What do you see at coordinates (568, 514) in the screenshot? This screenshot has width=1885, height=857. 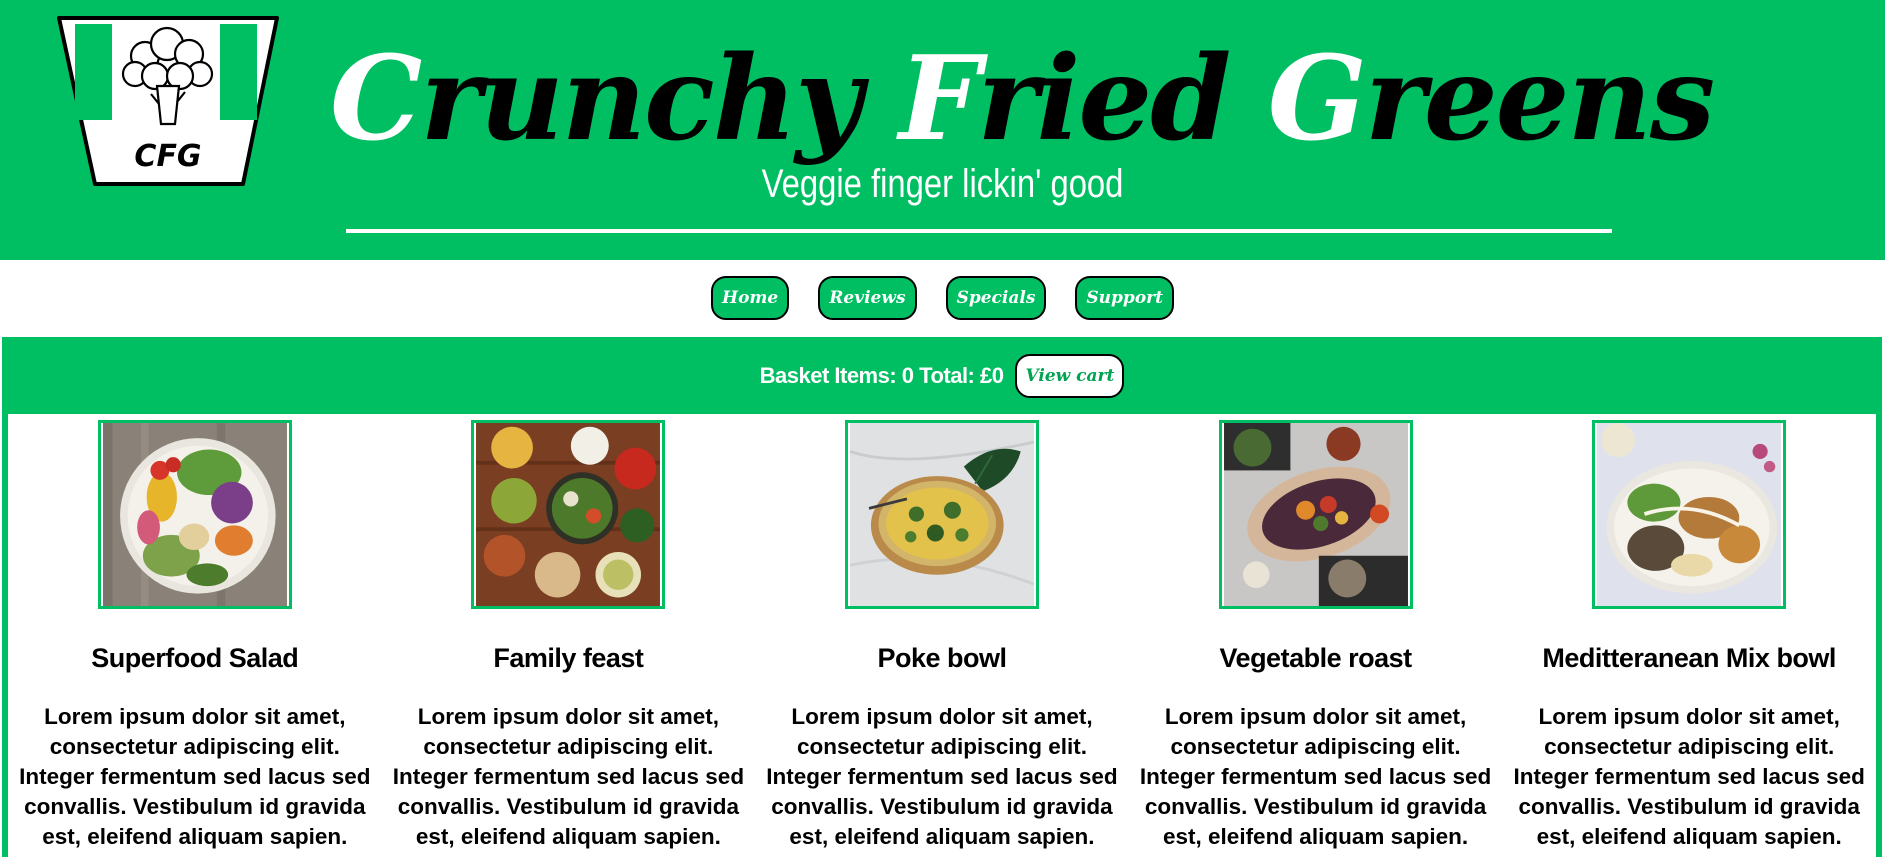 I see `family-feast-image` at bounding box center [568, 514].